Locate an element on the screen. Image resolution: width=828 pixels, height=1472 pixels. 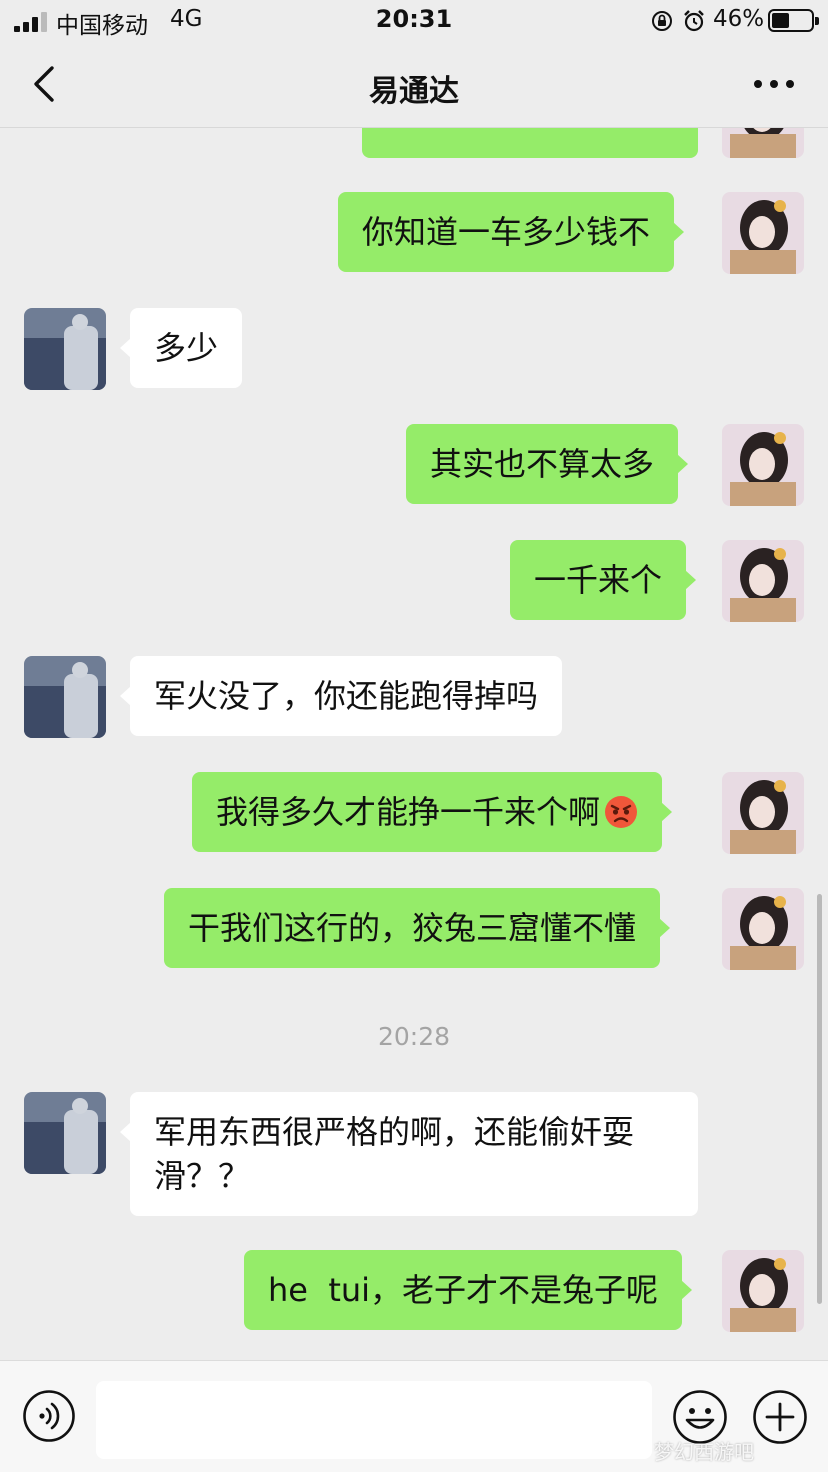
message-bubble: 军用东西很严格的啊，还能偷奸耍滑？？ is located at coordinates (409, 1154).